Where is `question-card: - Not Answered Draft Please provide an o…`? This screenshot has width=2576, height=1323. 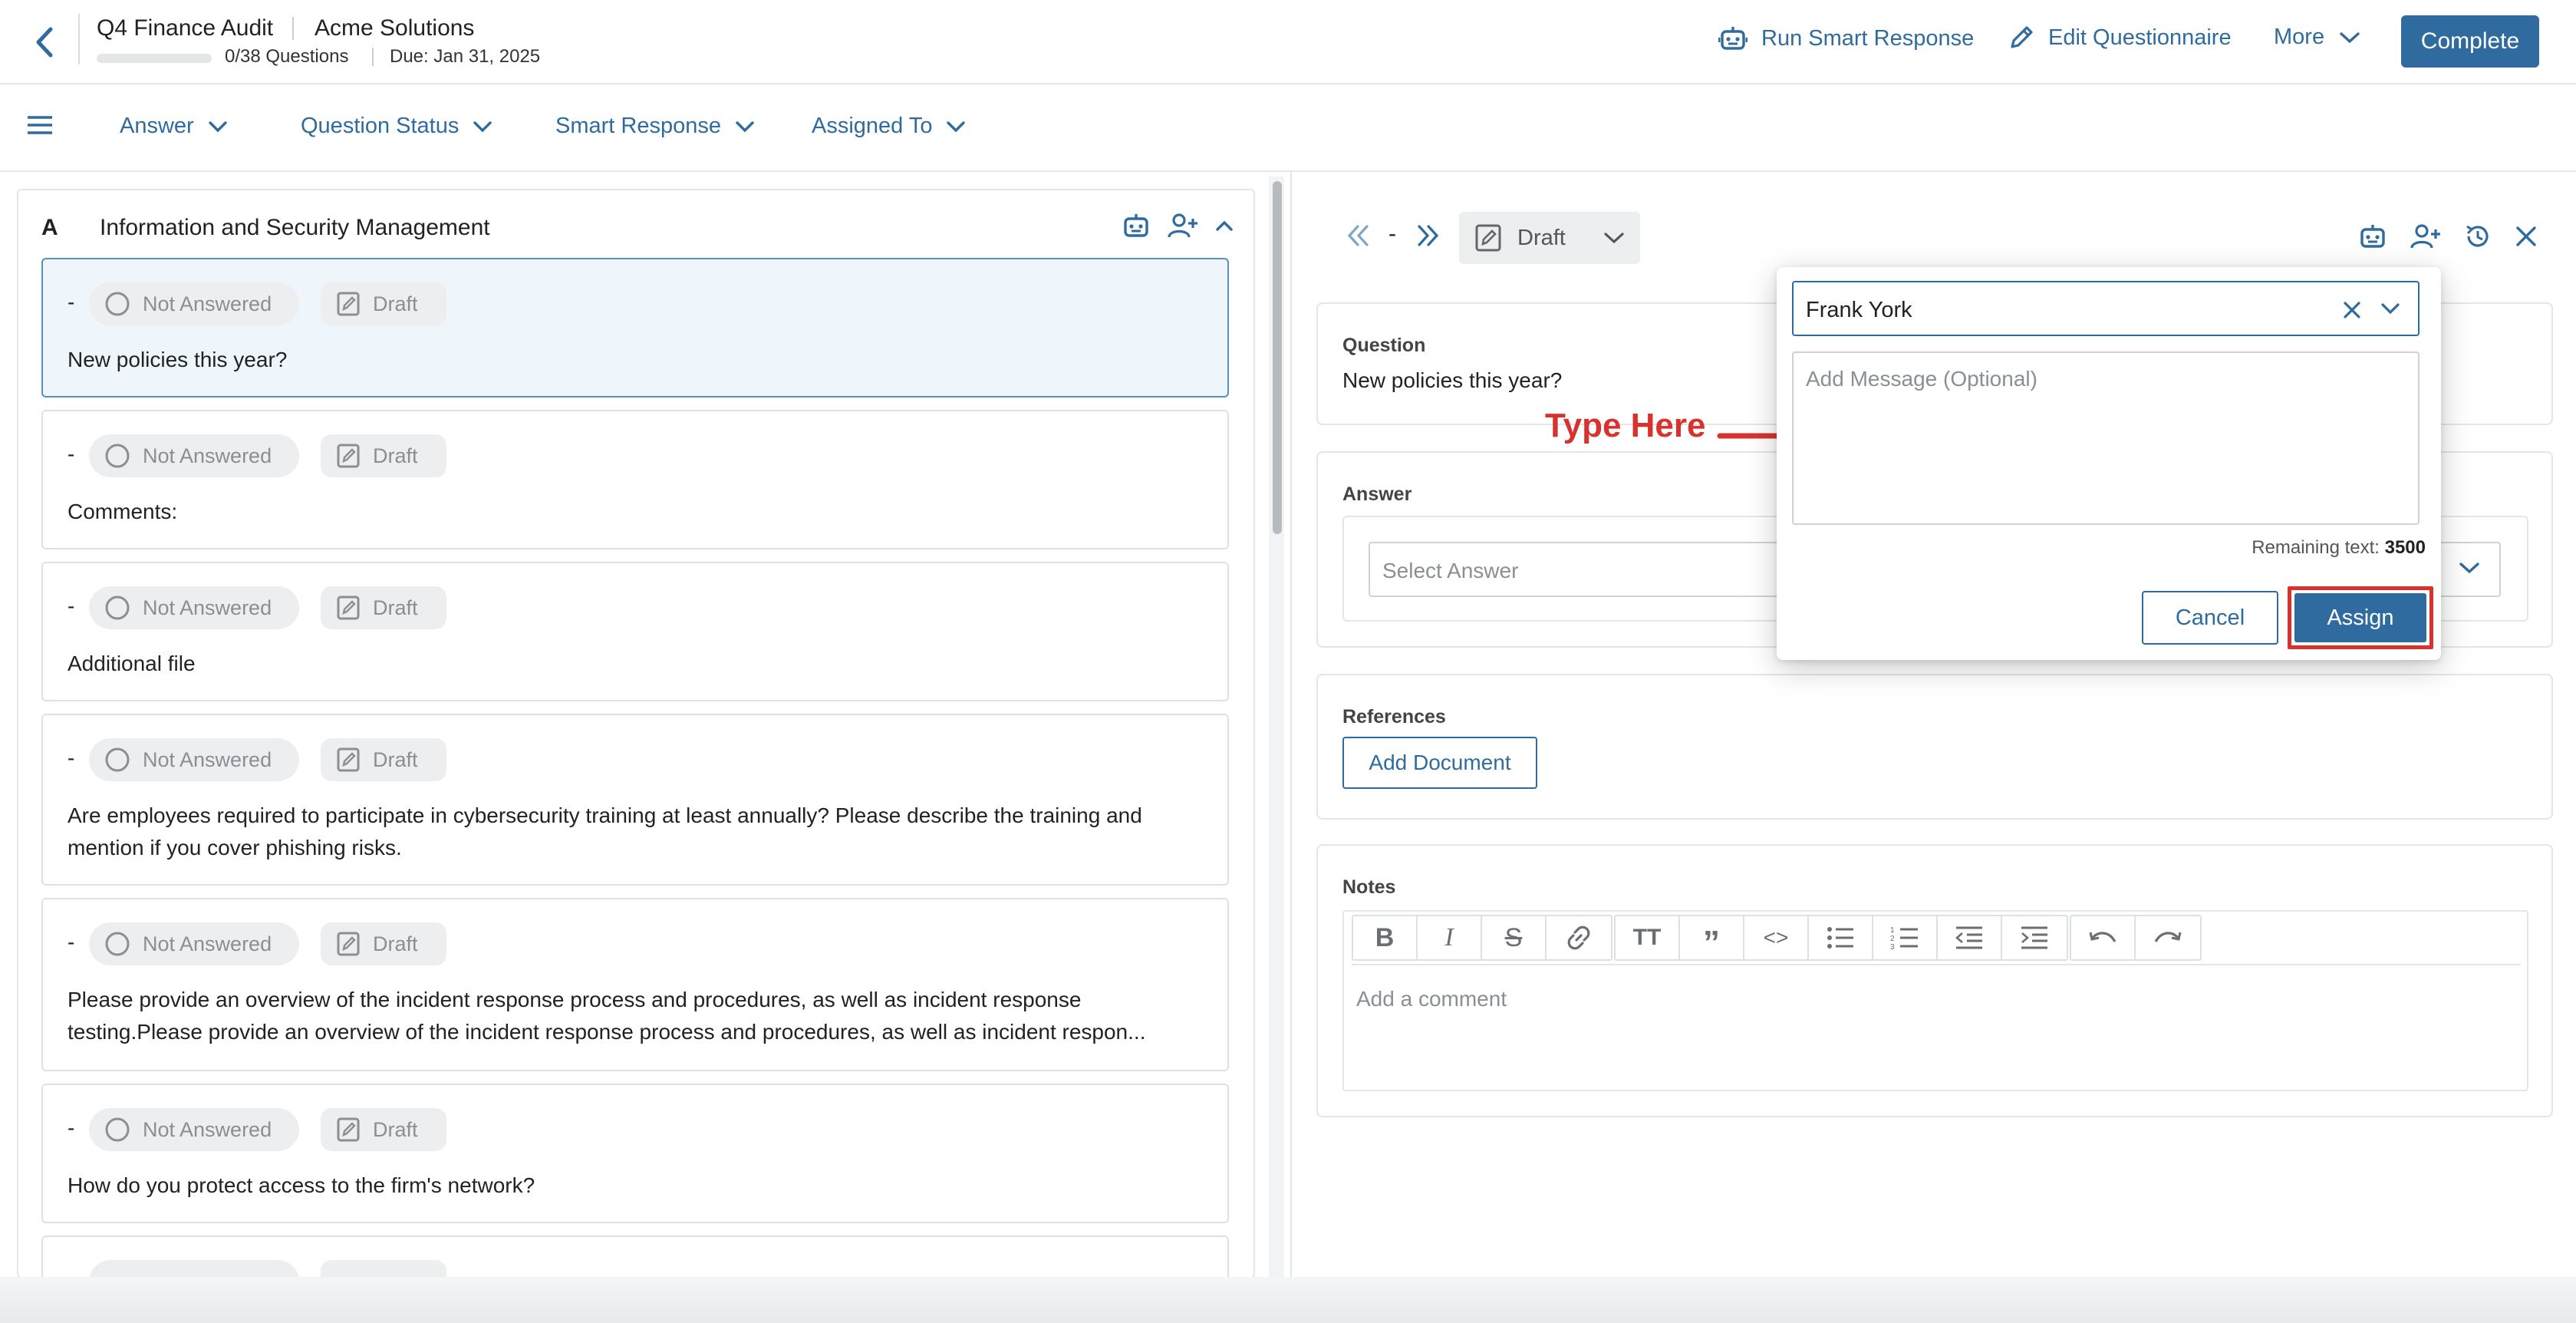 question-card: - Not Answered Draft Please provide an o… is located at coordinates (635, 984).